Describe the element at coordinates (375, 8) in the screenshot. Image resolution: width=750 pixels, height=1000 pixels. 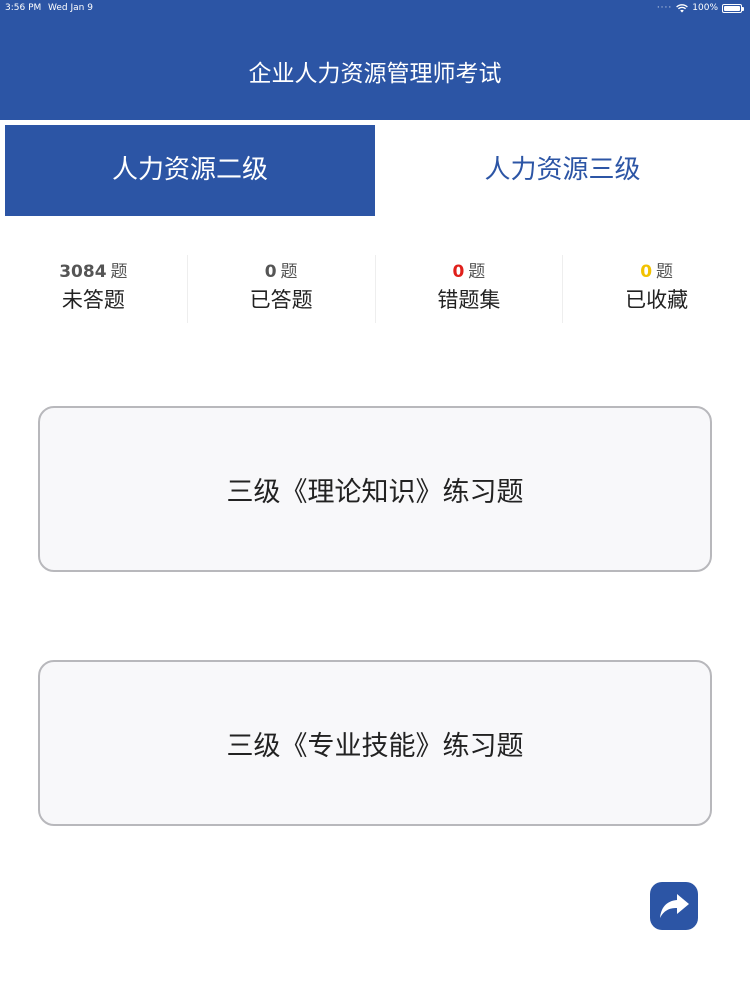
I see `status-bar: 3:56 PM Wed Jan 9 ···· 100%` at that location.